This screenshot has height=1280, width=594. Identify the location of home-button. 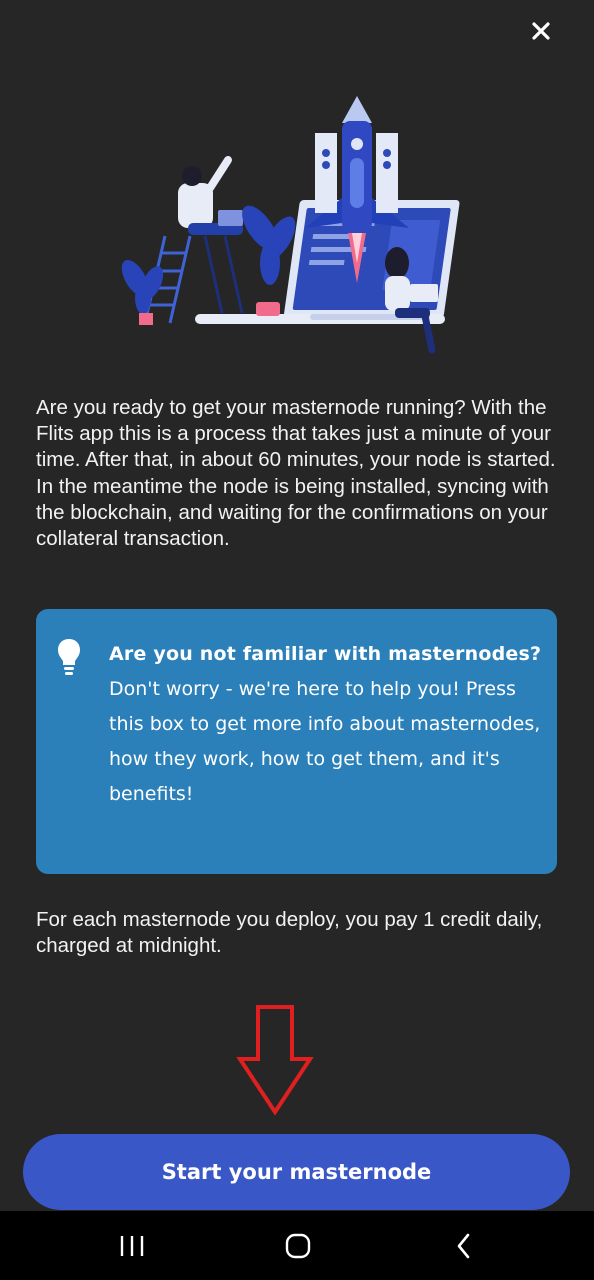
(298, 1245).